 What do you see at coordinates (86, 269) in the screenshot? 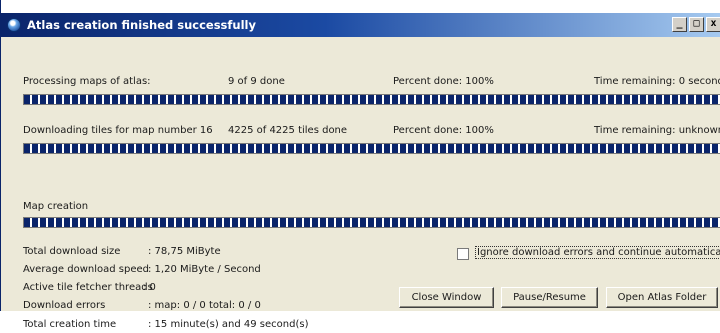
I see `stat-label-average-speed: Average download speed` at bounding box center [86, 269].